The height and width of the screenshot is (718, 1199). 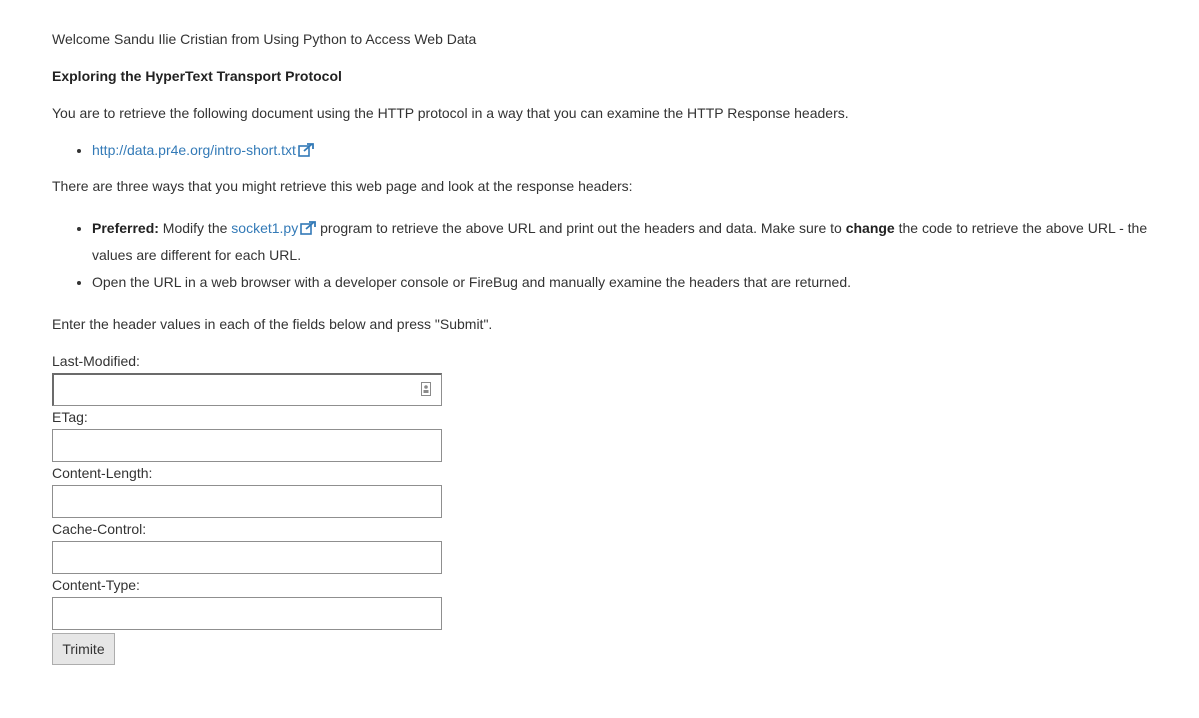 I want to click on content-type-input, so click(x=247, y=613).